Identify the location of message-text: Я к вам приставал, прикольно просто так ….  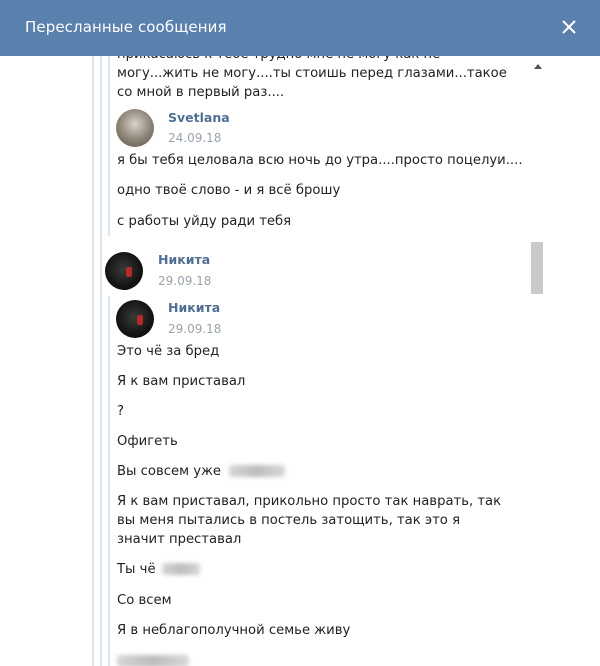
(309, 520).